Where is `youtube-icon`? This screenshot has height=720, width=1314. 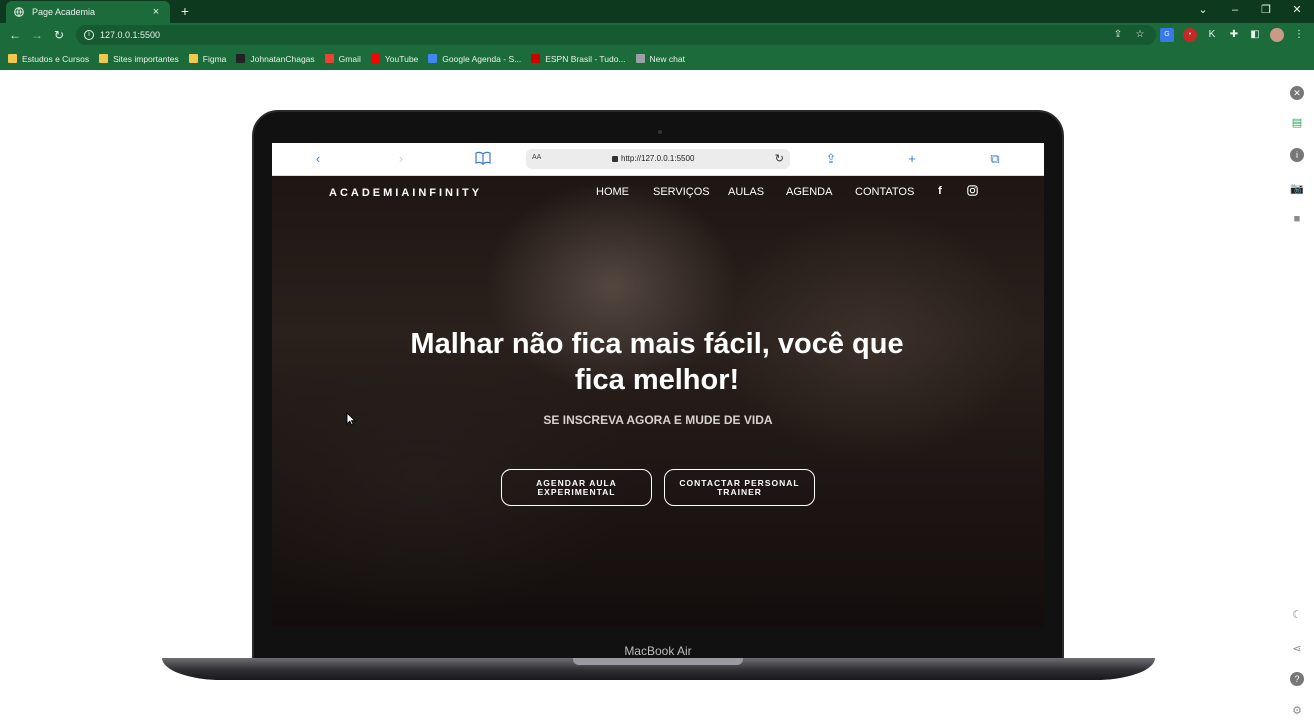 youtube-icon is located at coordinates (375, 58).